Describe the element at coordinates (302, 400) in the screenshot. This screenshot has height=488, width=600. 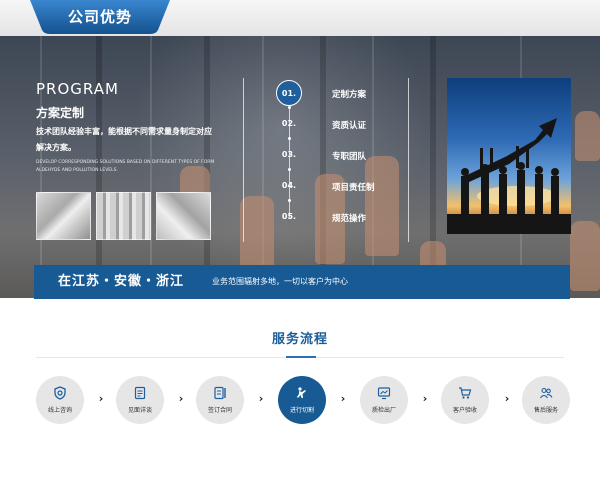
I see `flow-step-cutting: 进行切割` at that location.